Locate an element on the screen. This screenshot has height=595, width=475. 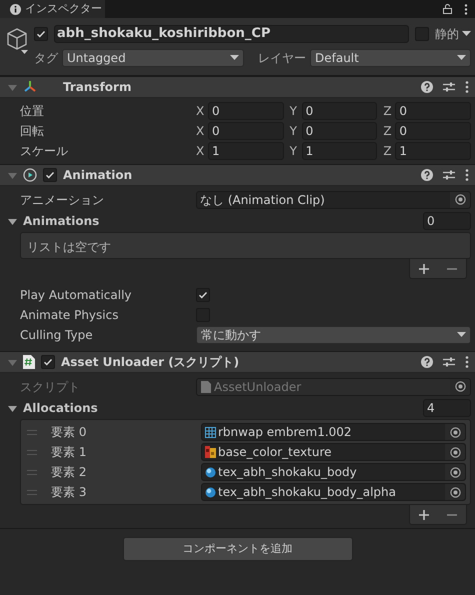
tag-dropdown: Untagged is located at coordinates (153, 58).